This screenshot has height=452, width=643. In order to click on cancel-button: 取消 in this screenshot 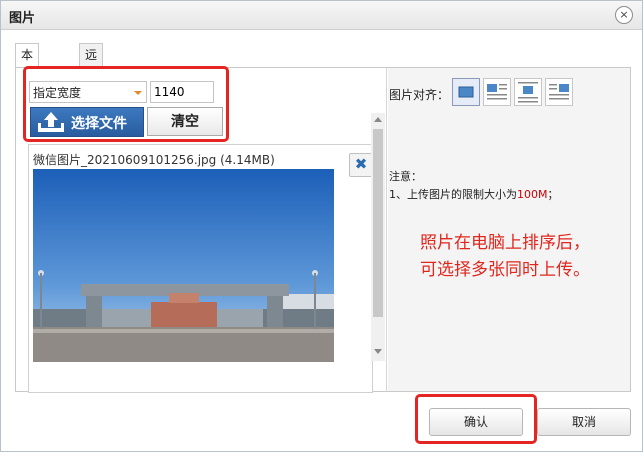, I will do `click(584, 422)`.